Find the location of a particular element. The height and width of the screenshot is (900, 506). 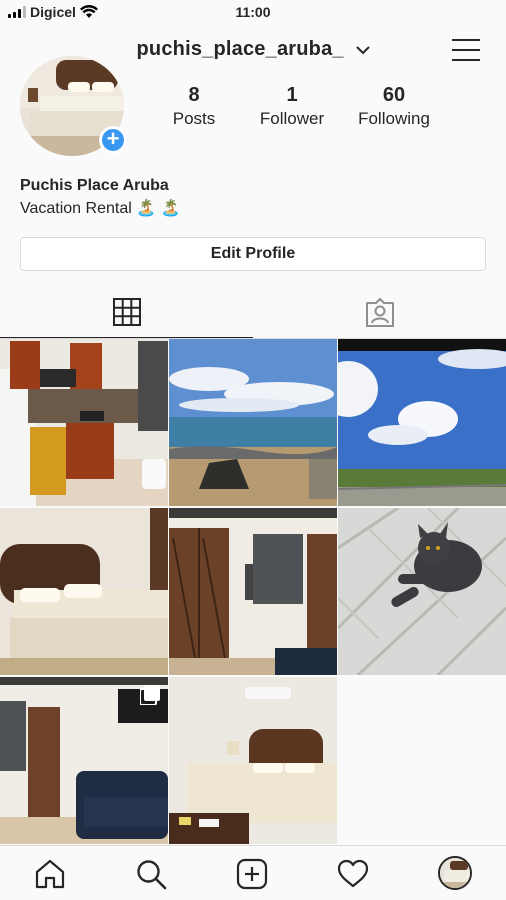

edit-profile-button: Edit Profile is located at coordinates (253, 254).